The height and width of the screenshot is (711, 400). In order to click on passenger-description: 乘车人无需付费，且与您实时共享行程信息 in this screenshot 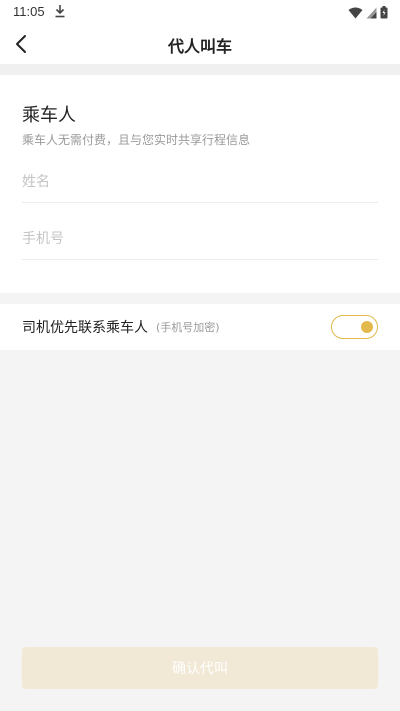, I will do `click(136, 140)`.